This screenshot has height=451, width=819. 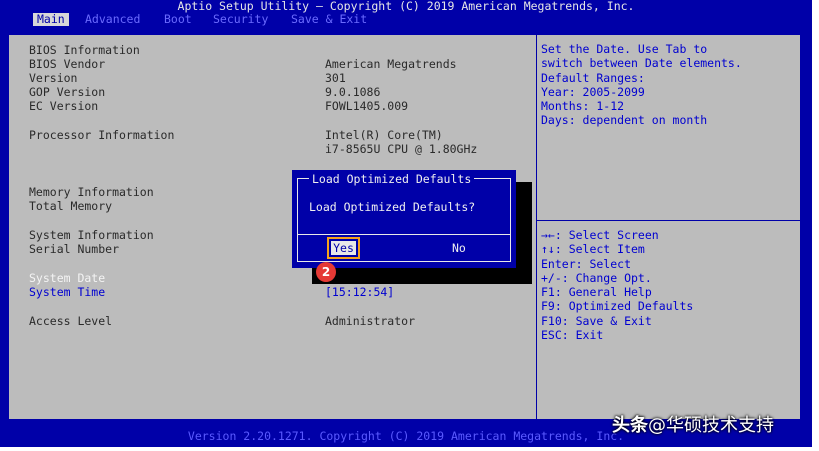 What do you see at coordinates (67, 278) in the screenshot?
I see `system-date-label: System Date` at bounding box center [67, 278].